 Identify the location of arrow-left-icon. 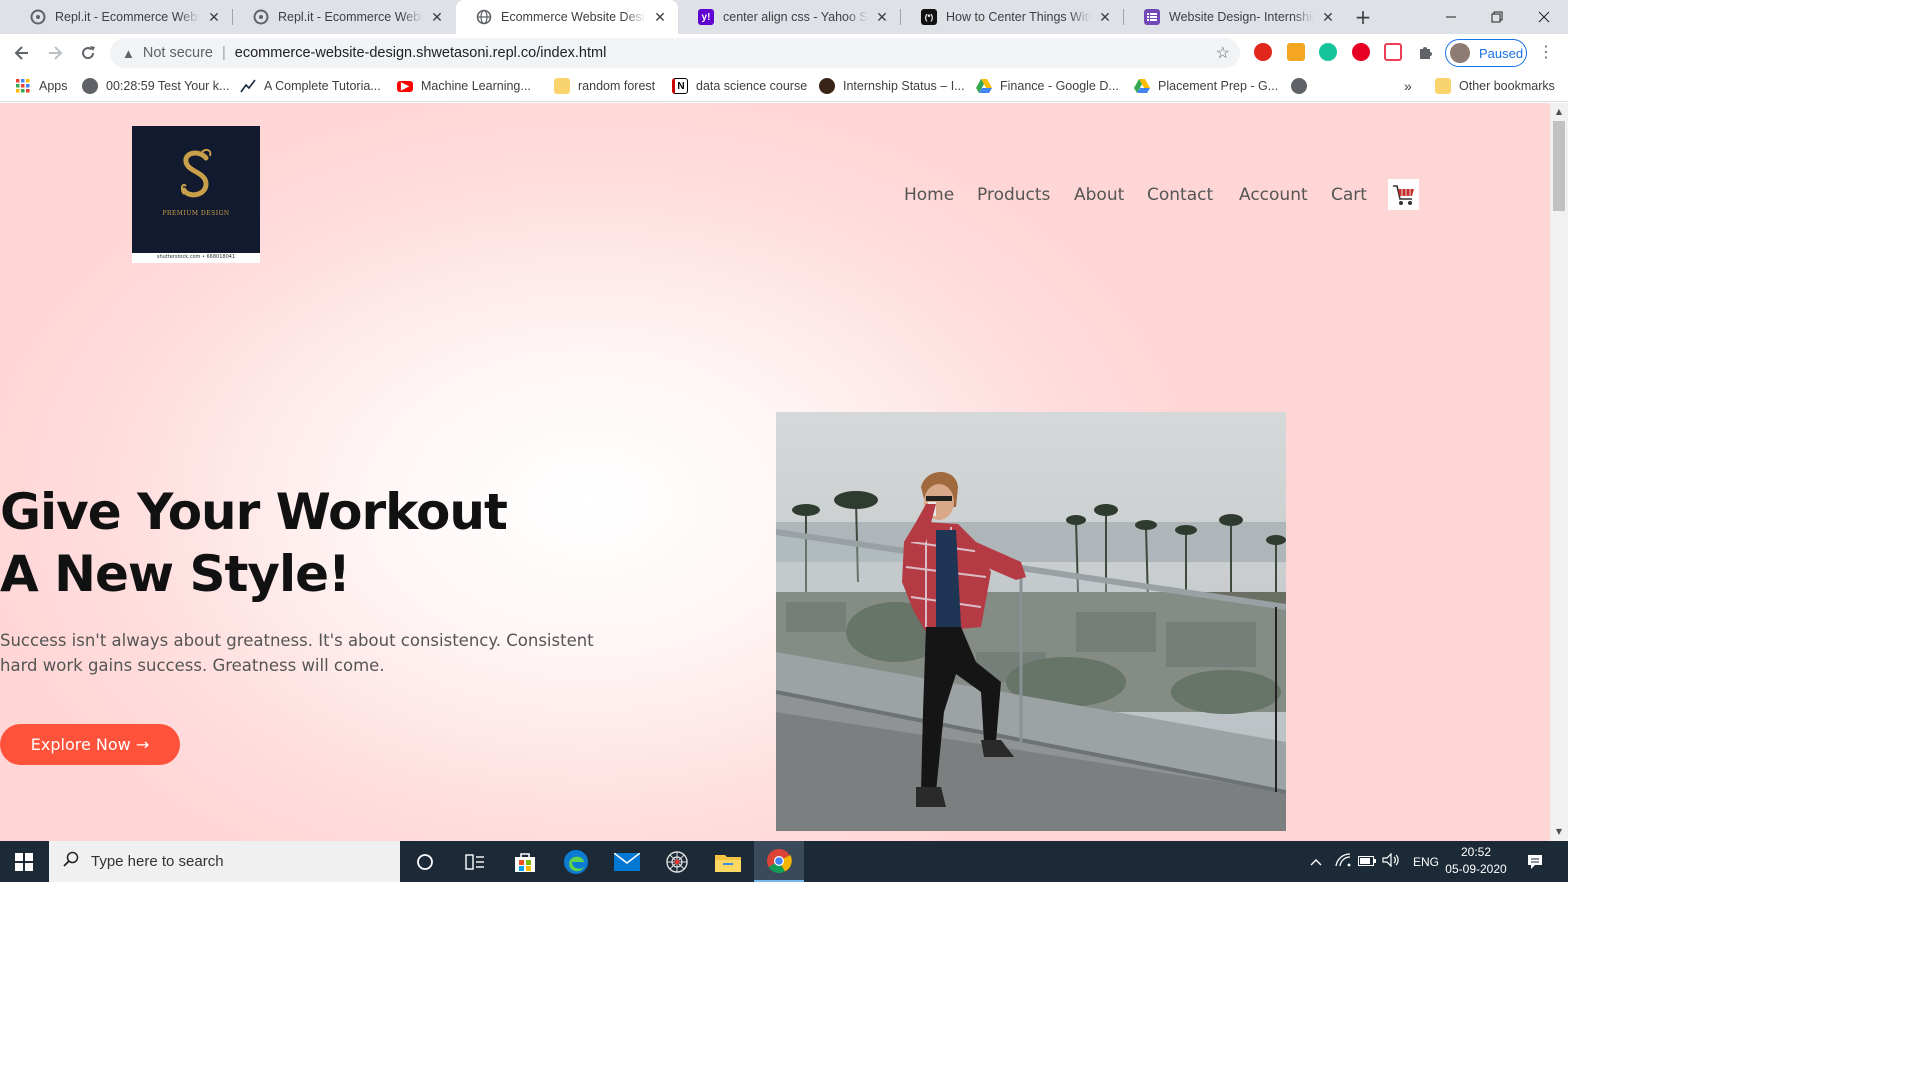
(21, 53).